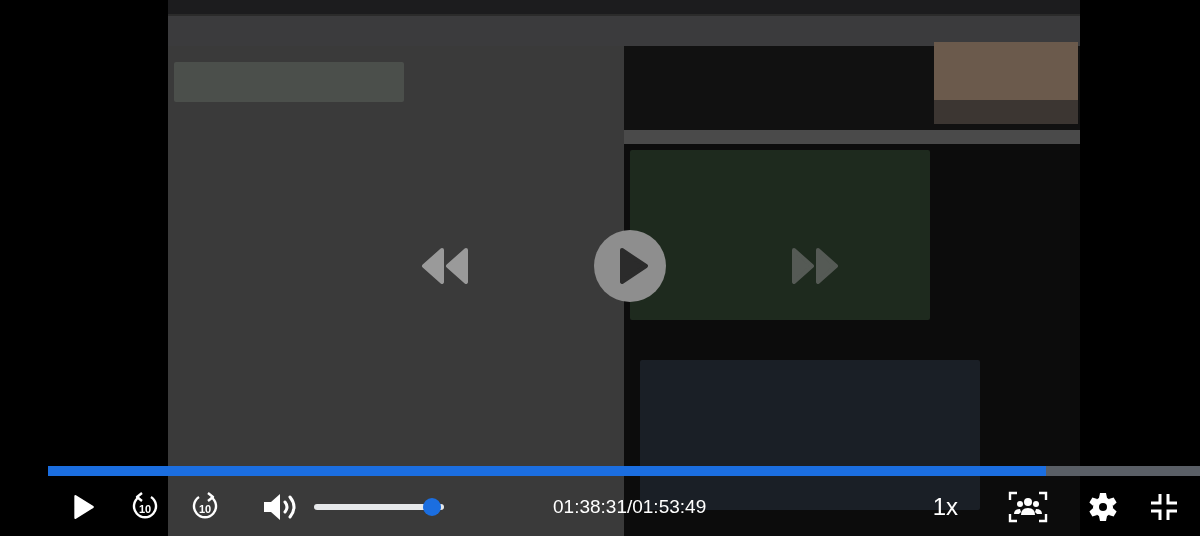 The width and height of the screenshot is (1200, 536). What do you see at coordinates (945, 507) in the screenshot?
I see `speed-button: 1x` at bounding box center [945, 507].